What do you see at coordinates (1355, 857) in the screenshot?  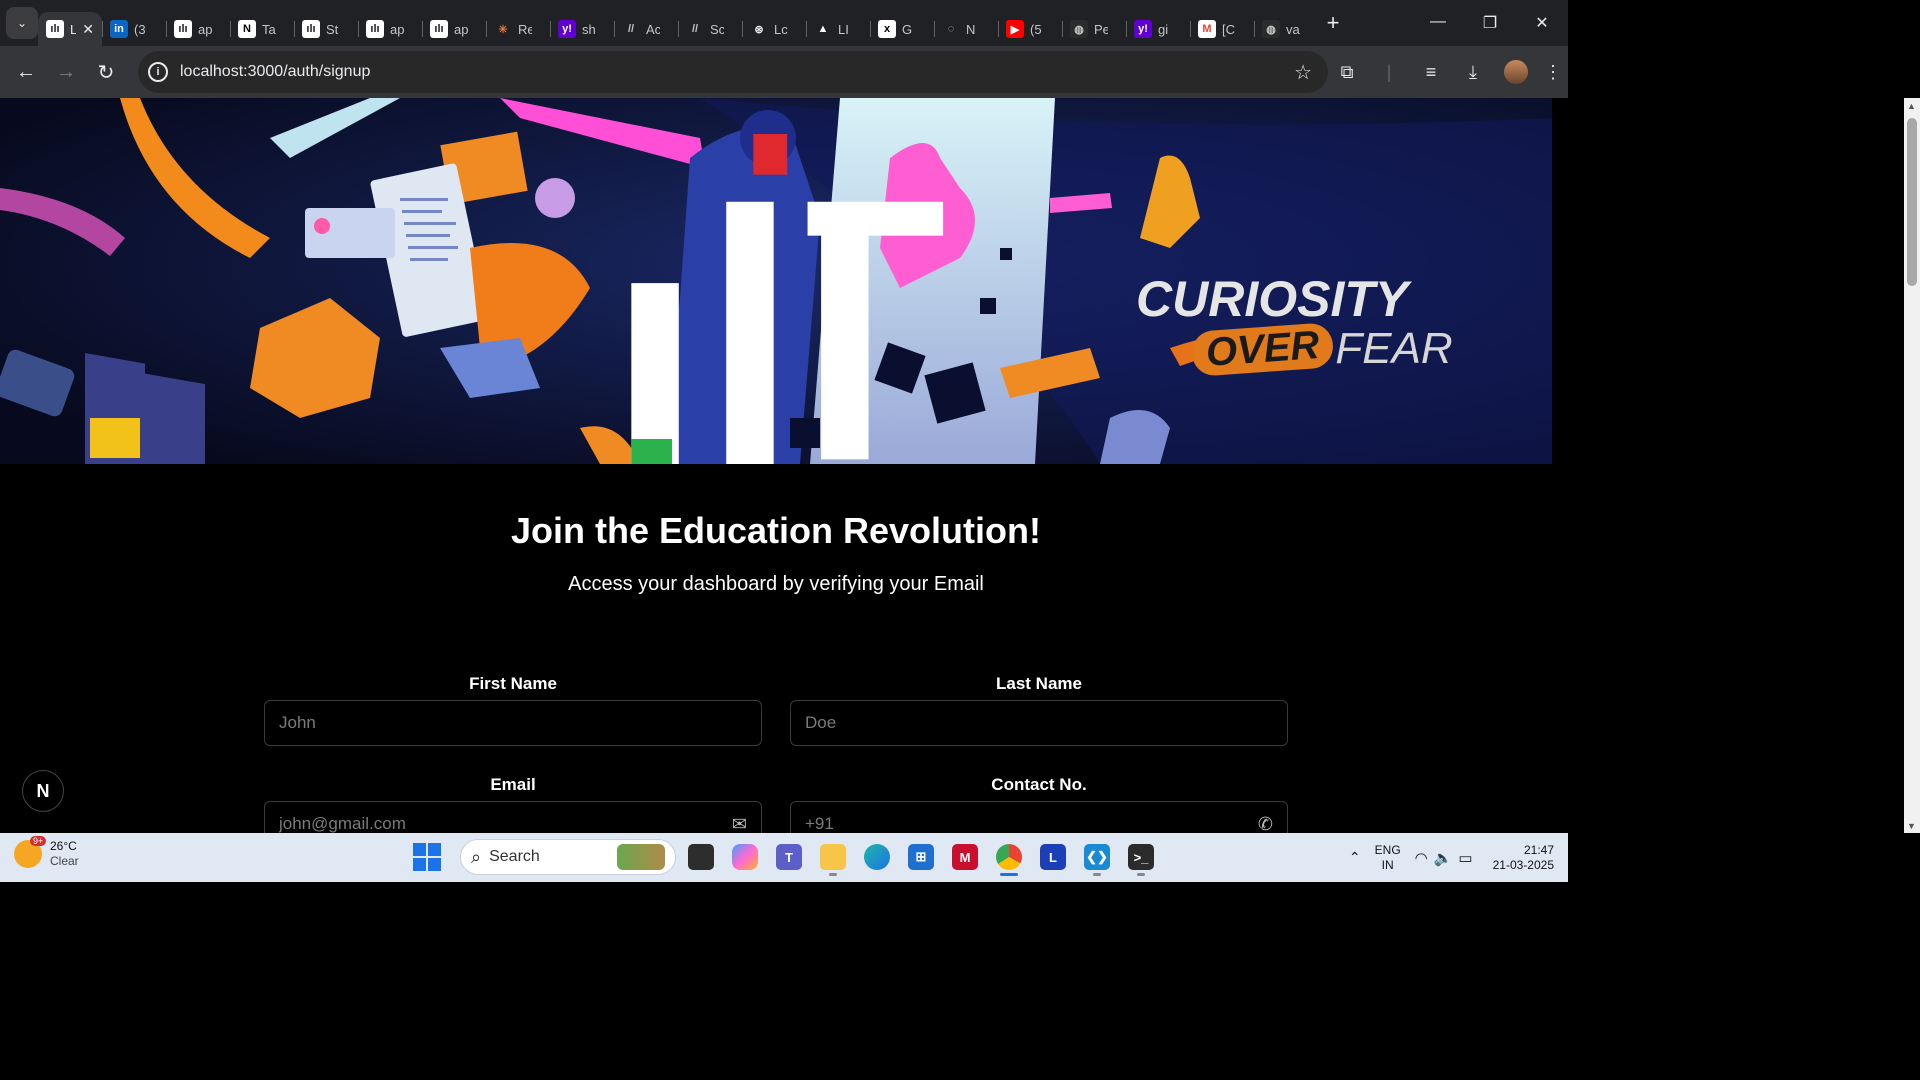 I see `tray-chevron-up-icon: ⌃` at bounding box center [1355, 857].